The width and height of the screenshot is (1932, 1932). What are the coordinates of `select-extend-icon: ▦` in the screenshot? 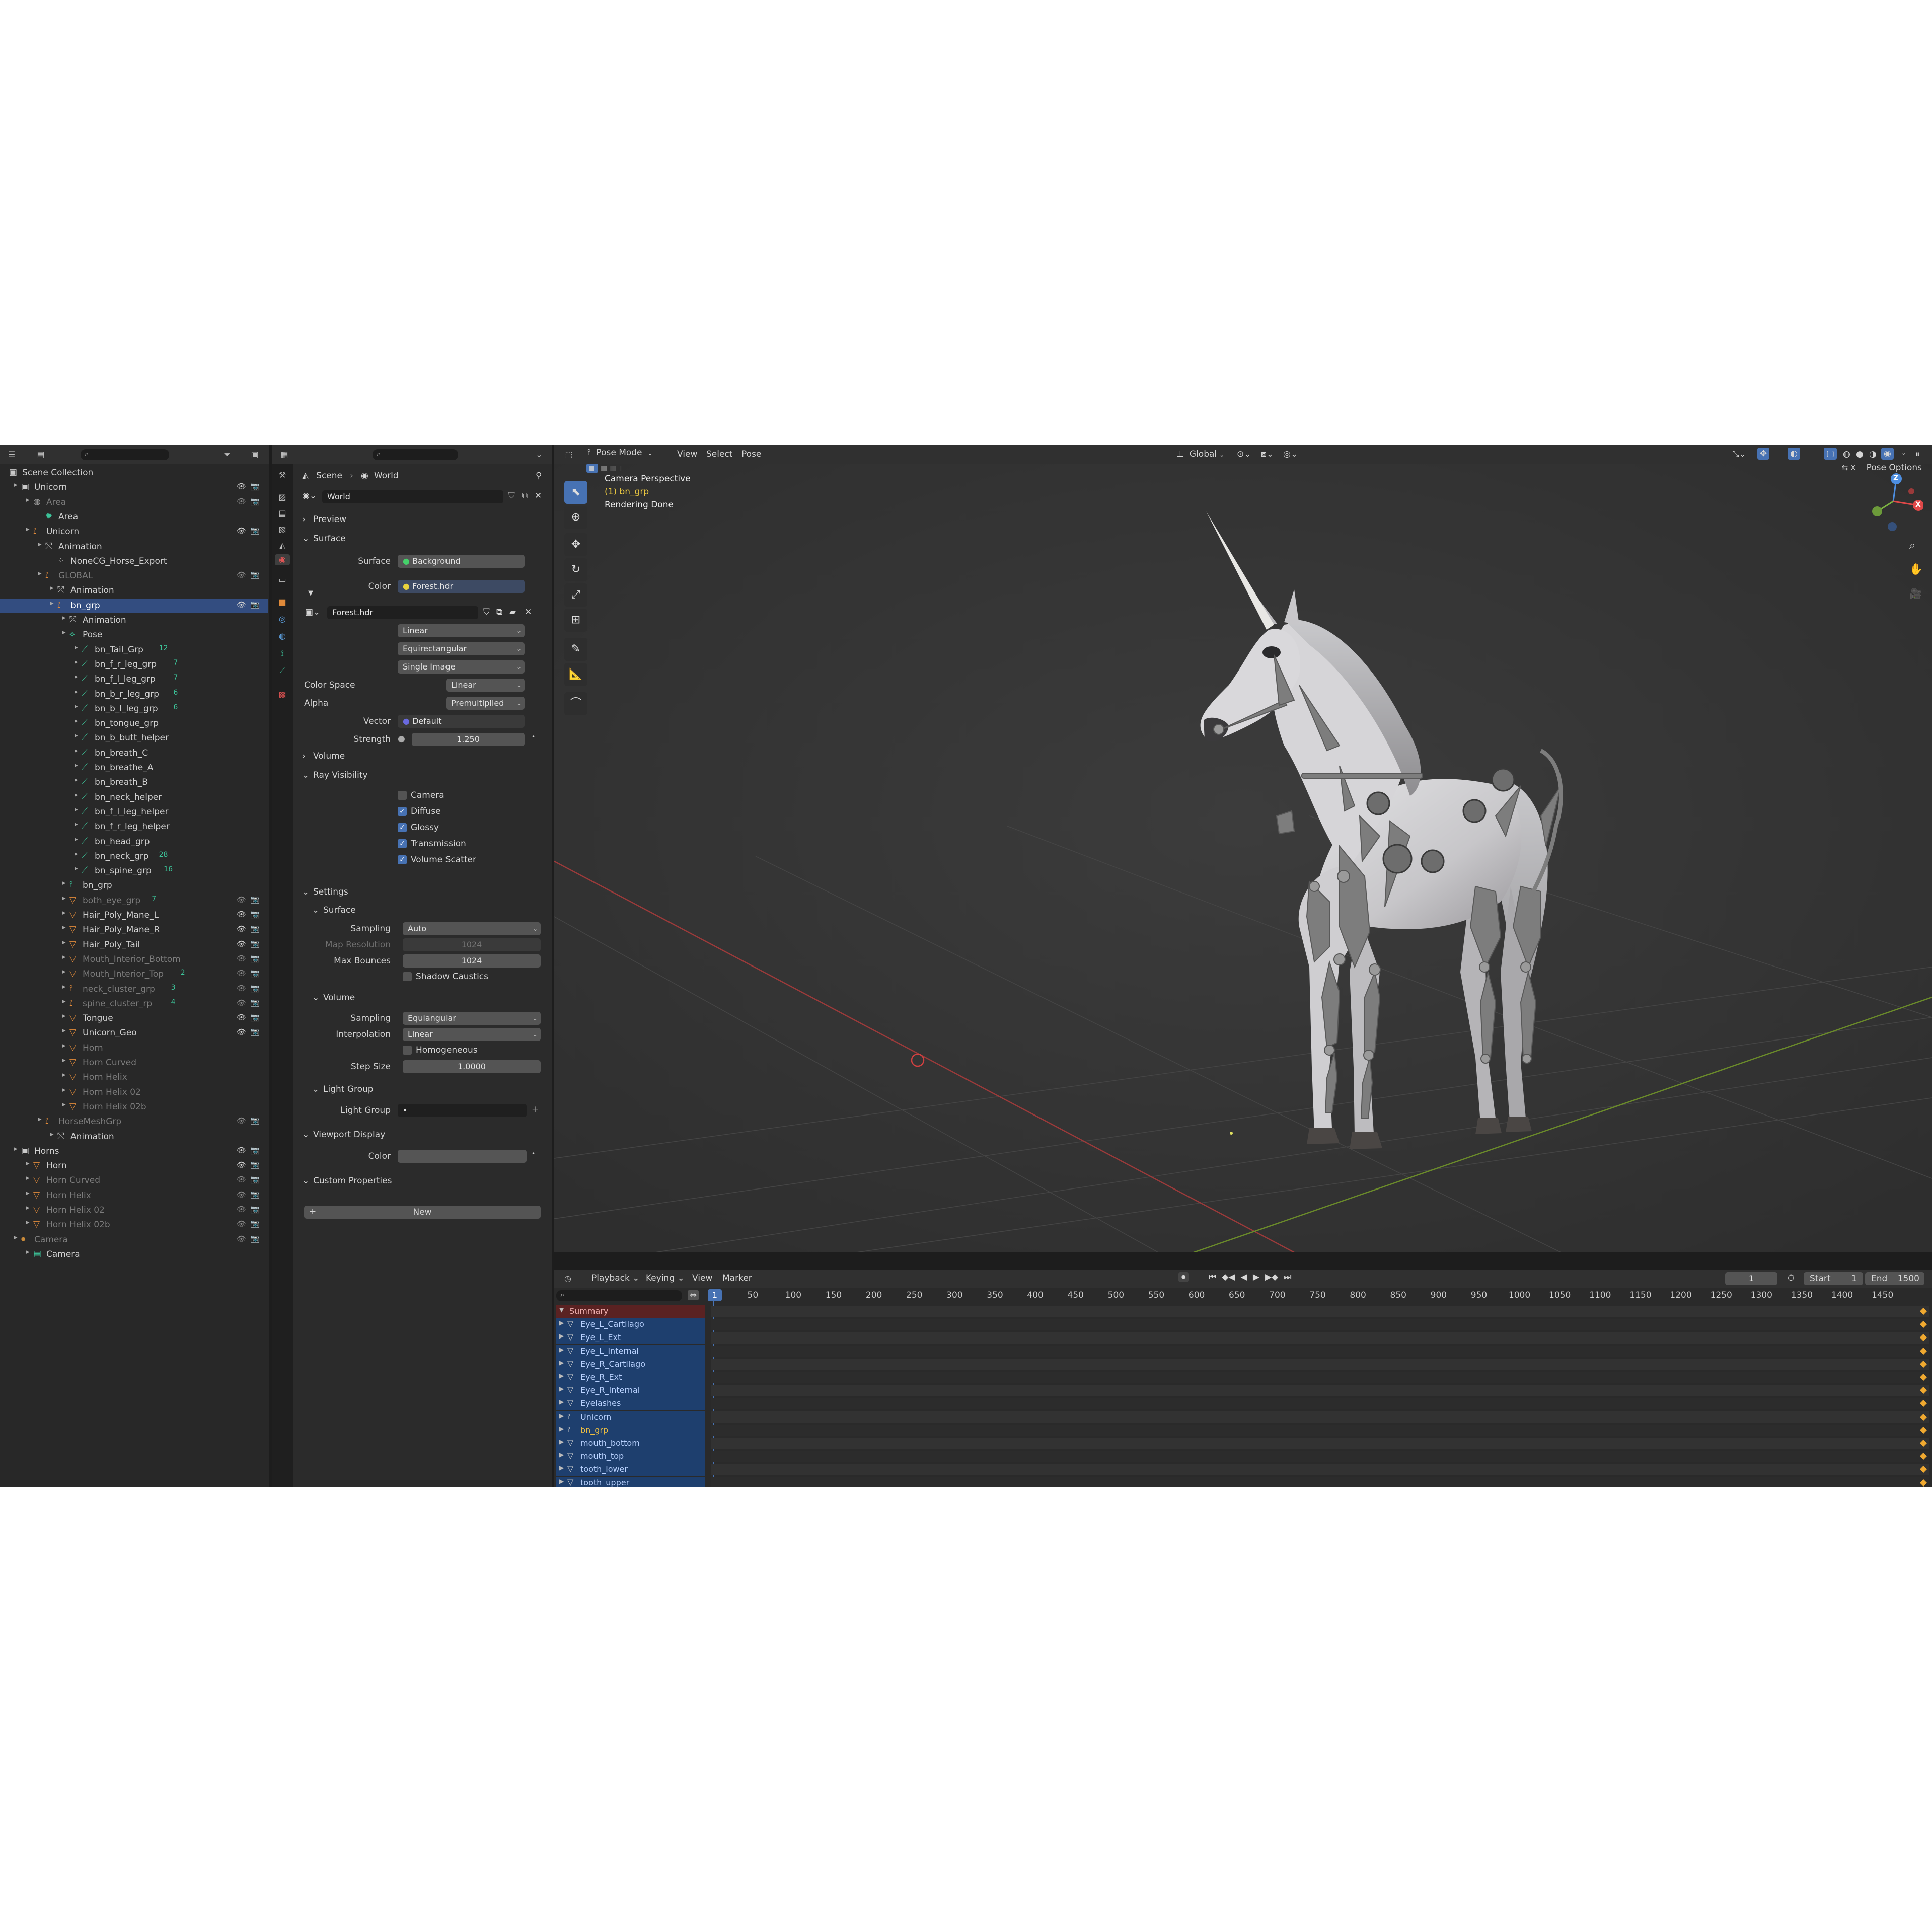 It's located at (604, 468).